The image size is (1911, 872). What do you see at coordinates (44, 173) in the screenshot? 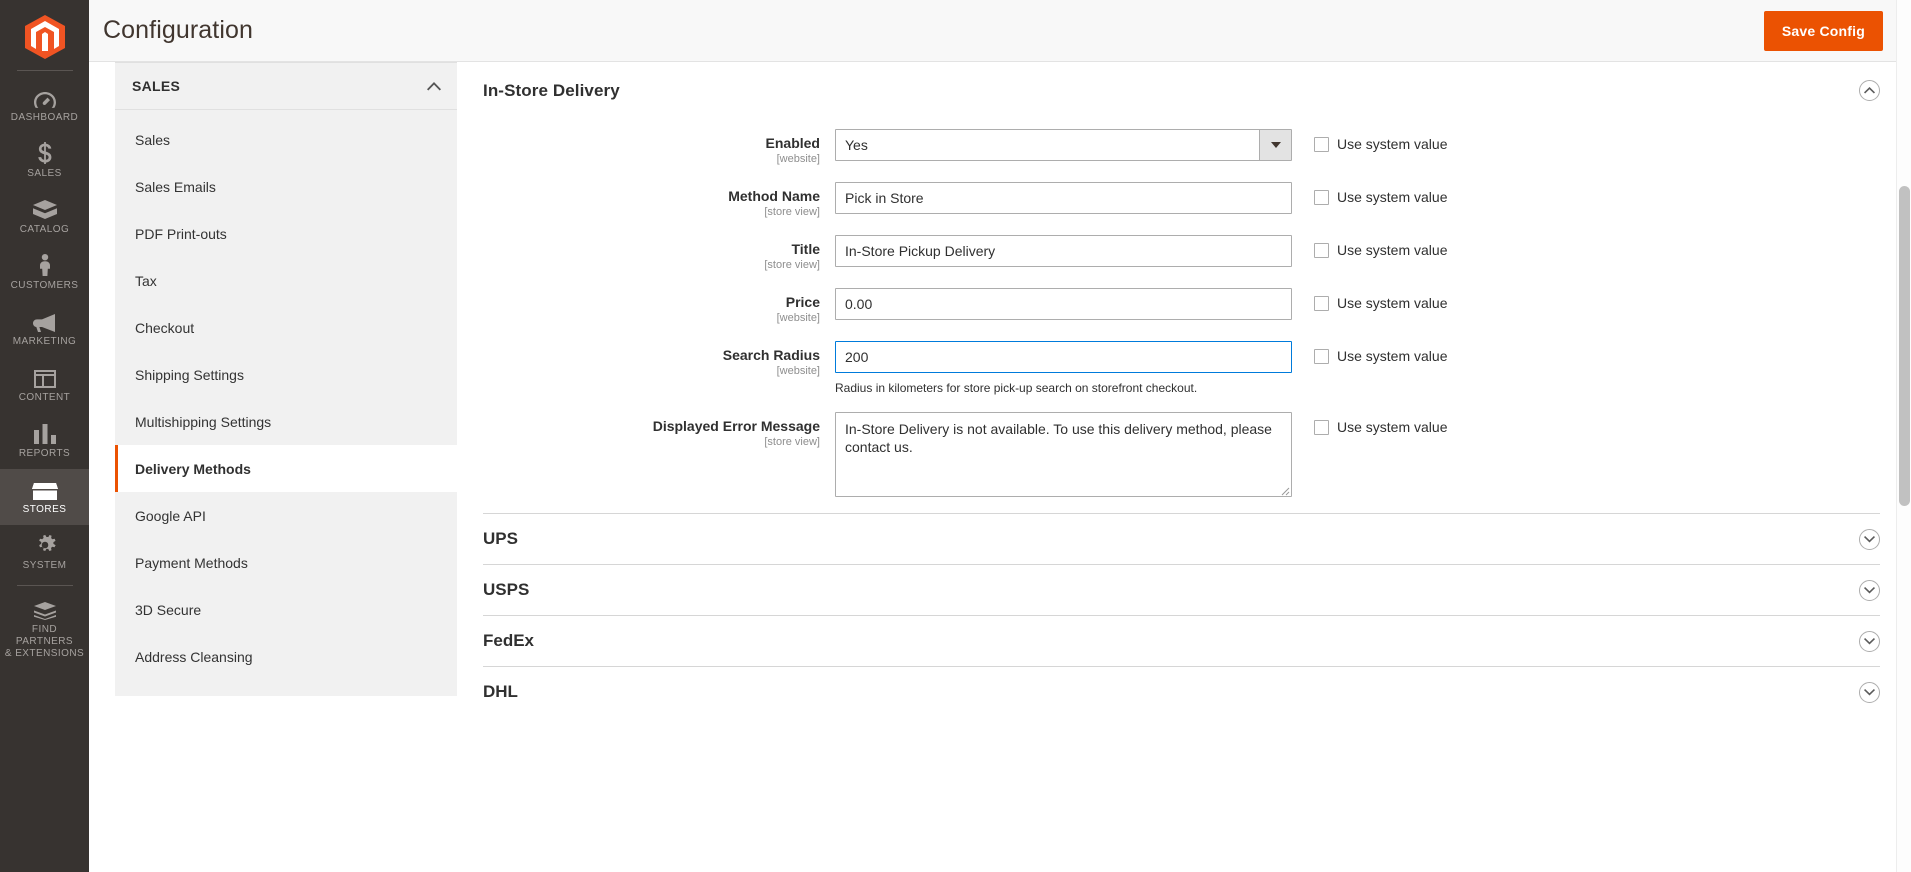
I see `sidebar-item-label: SALES` at bounding box center [44, 173].